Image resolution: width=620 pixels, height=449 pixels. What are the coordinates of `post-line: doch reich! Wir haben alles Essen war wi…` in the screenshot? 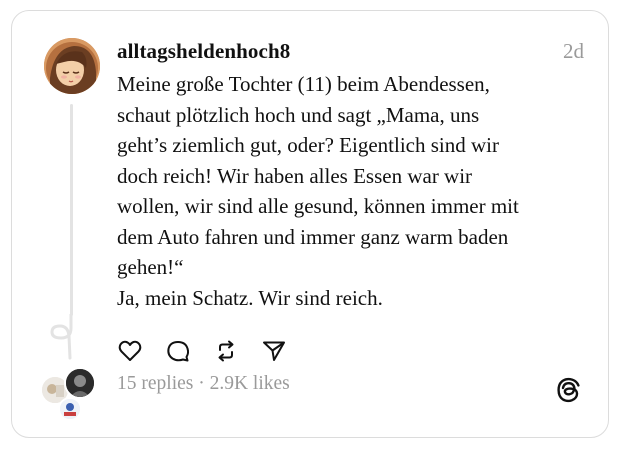 It's located at (295, 175).